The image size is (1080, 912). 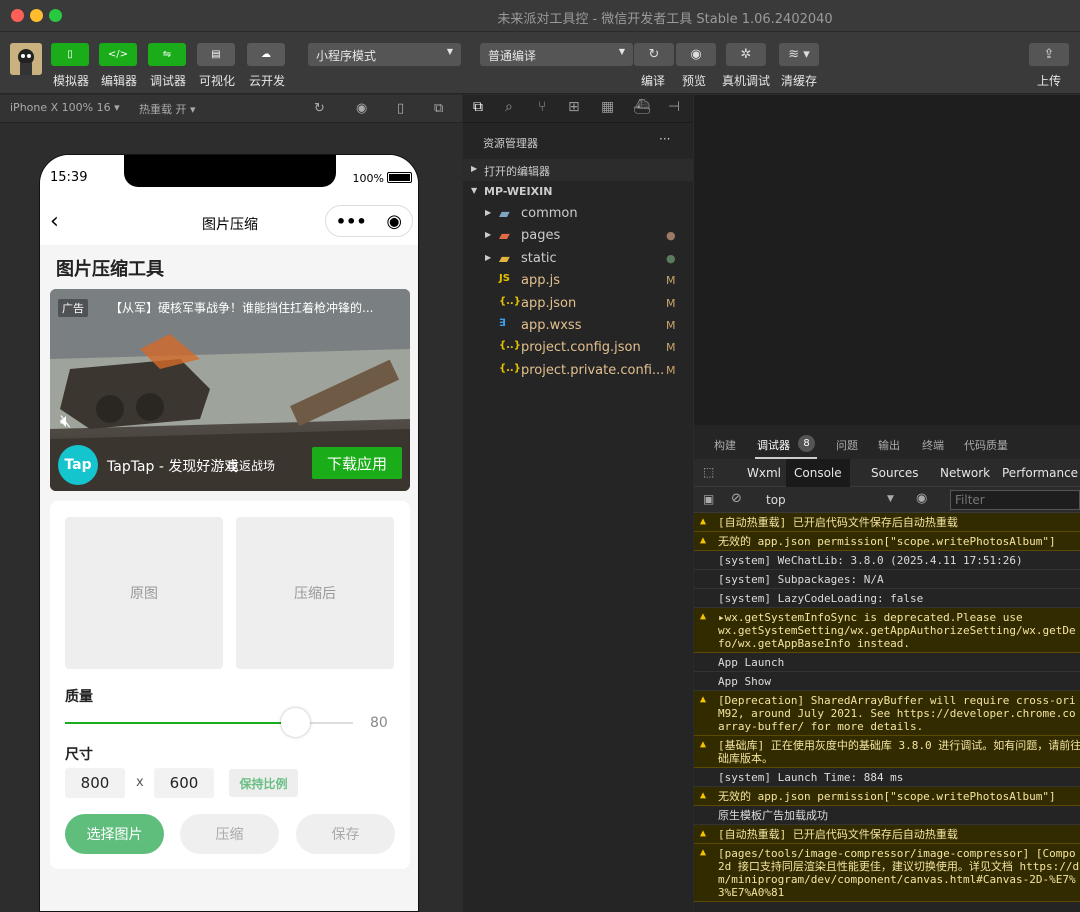 I want to click on open-editors-section: ▶ 打开的编辑器, so click(x=578, y=170).